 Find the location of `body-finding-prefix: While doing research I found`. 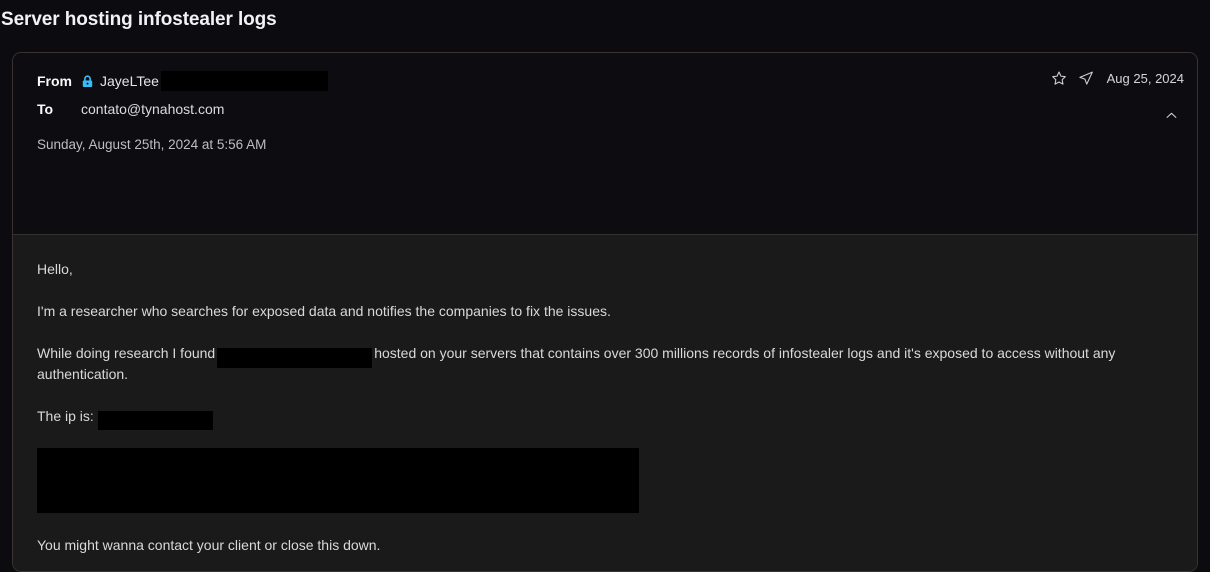

body-finding-prefix: While doing research I found is located at coordinates (126, 353).